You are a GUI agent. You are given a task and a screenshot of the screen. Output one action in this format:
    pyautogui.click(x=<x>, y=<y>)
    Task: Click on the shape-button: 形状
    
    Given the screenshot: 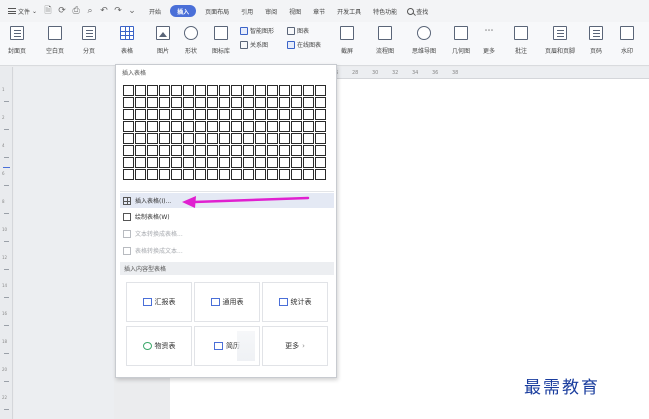 What is the action you would take?
    pyautogui.click(x=191, y=40)
    